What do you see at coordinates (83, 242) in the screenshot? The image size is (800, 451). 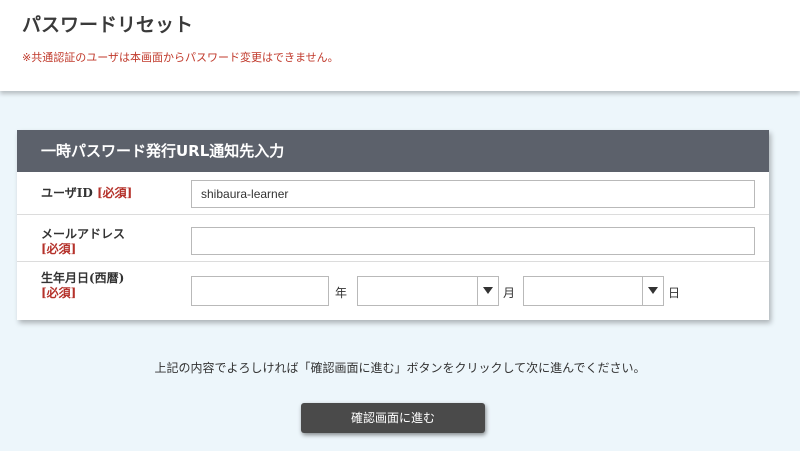 I see `email-label: メールアドレス [必須]` at bounding box center [83, 242].